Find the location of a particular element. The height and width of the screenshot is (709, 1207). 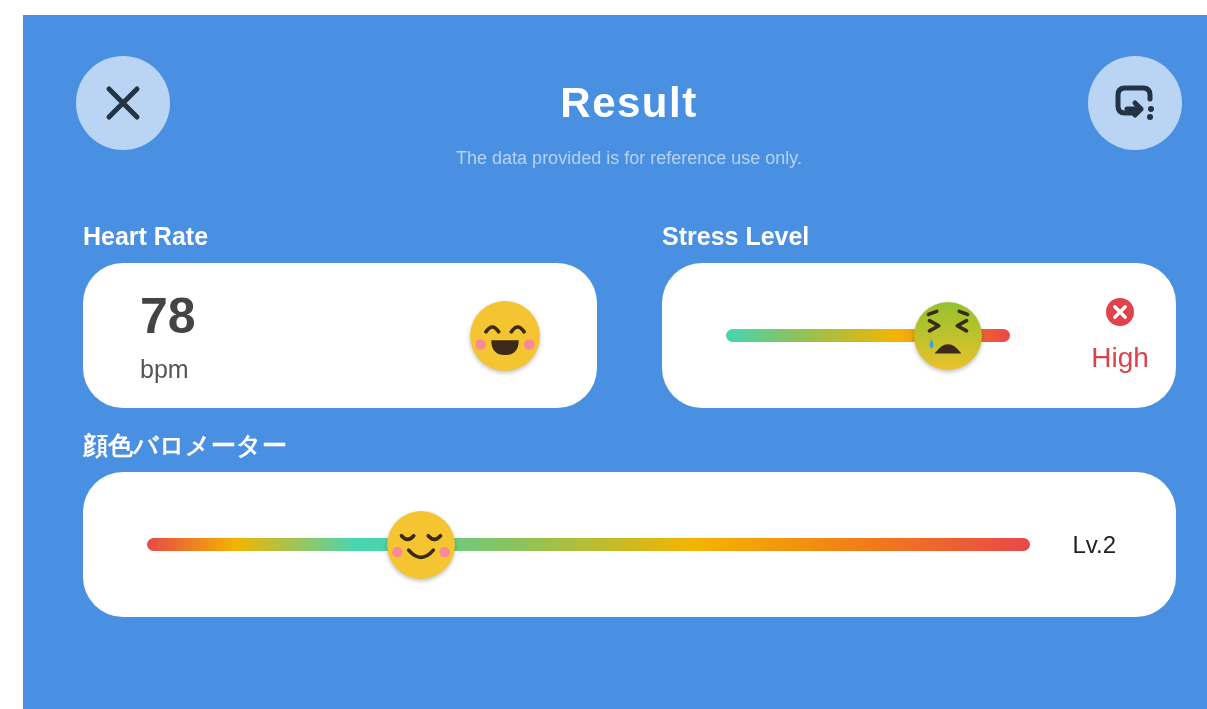

heart-rate-unit: bpm is located at coordinates (164, 368).